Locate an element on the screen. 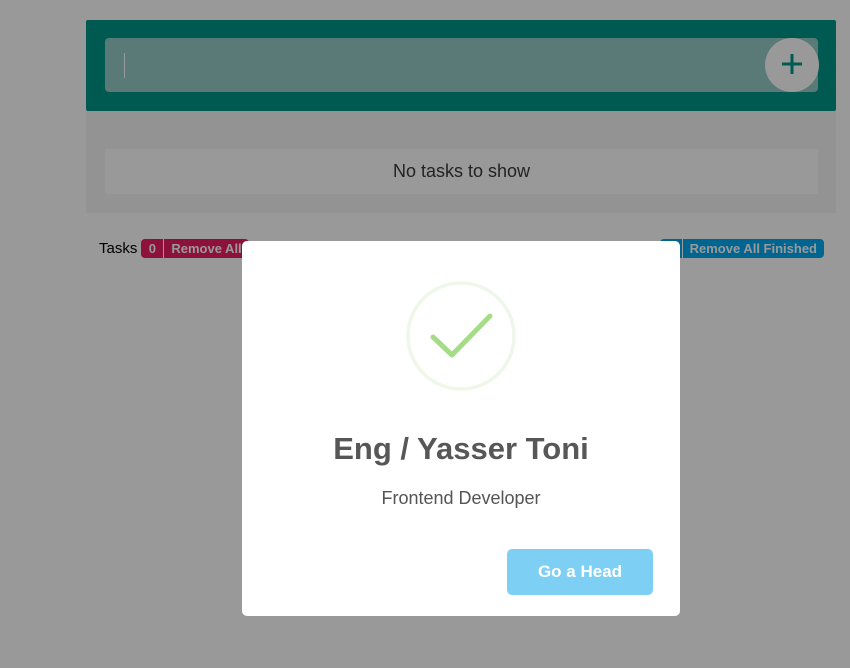 Image resolution: width=850 pixels, height=668 pixels. modal-title: Eng / Yasser Toni is located at coordinates (461, 448).